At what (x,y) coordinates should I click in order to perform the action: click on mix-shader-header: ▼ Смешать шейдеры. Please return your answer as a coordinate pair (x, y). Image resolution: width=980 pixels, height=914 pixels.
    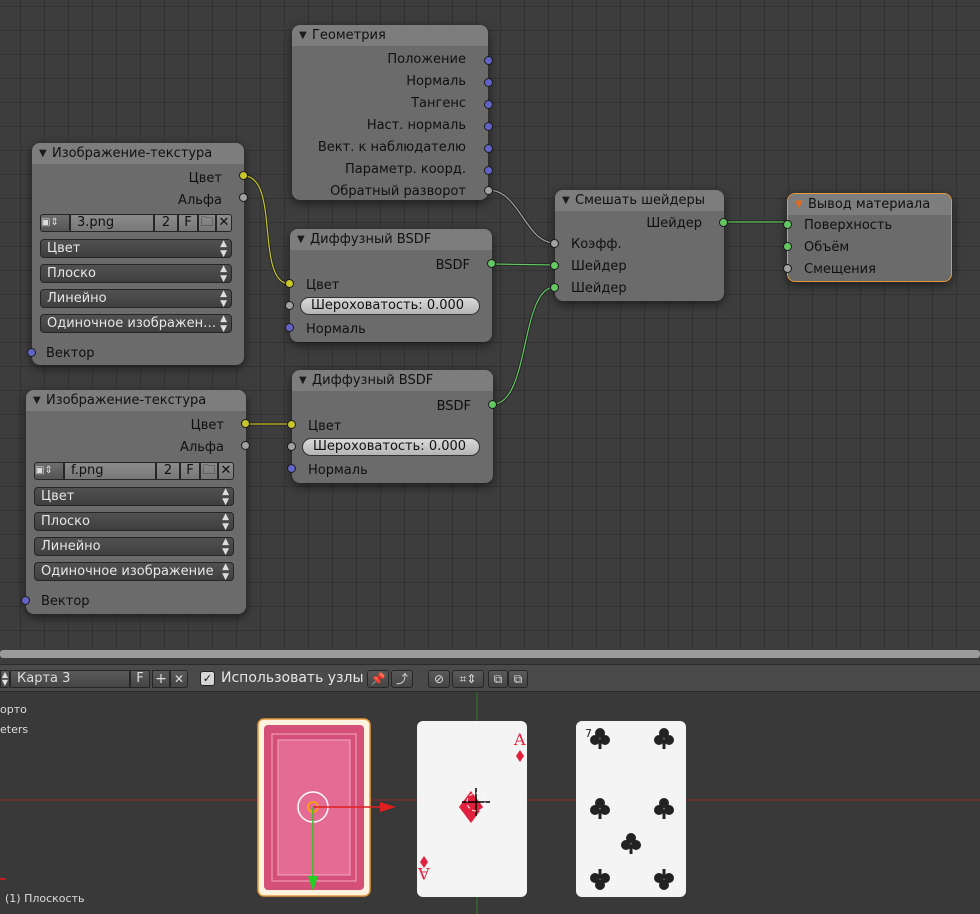
    Looking at the image, I should click on (639, 200).